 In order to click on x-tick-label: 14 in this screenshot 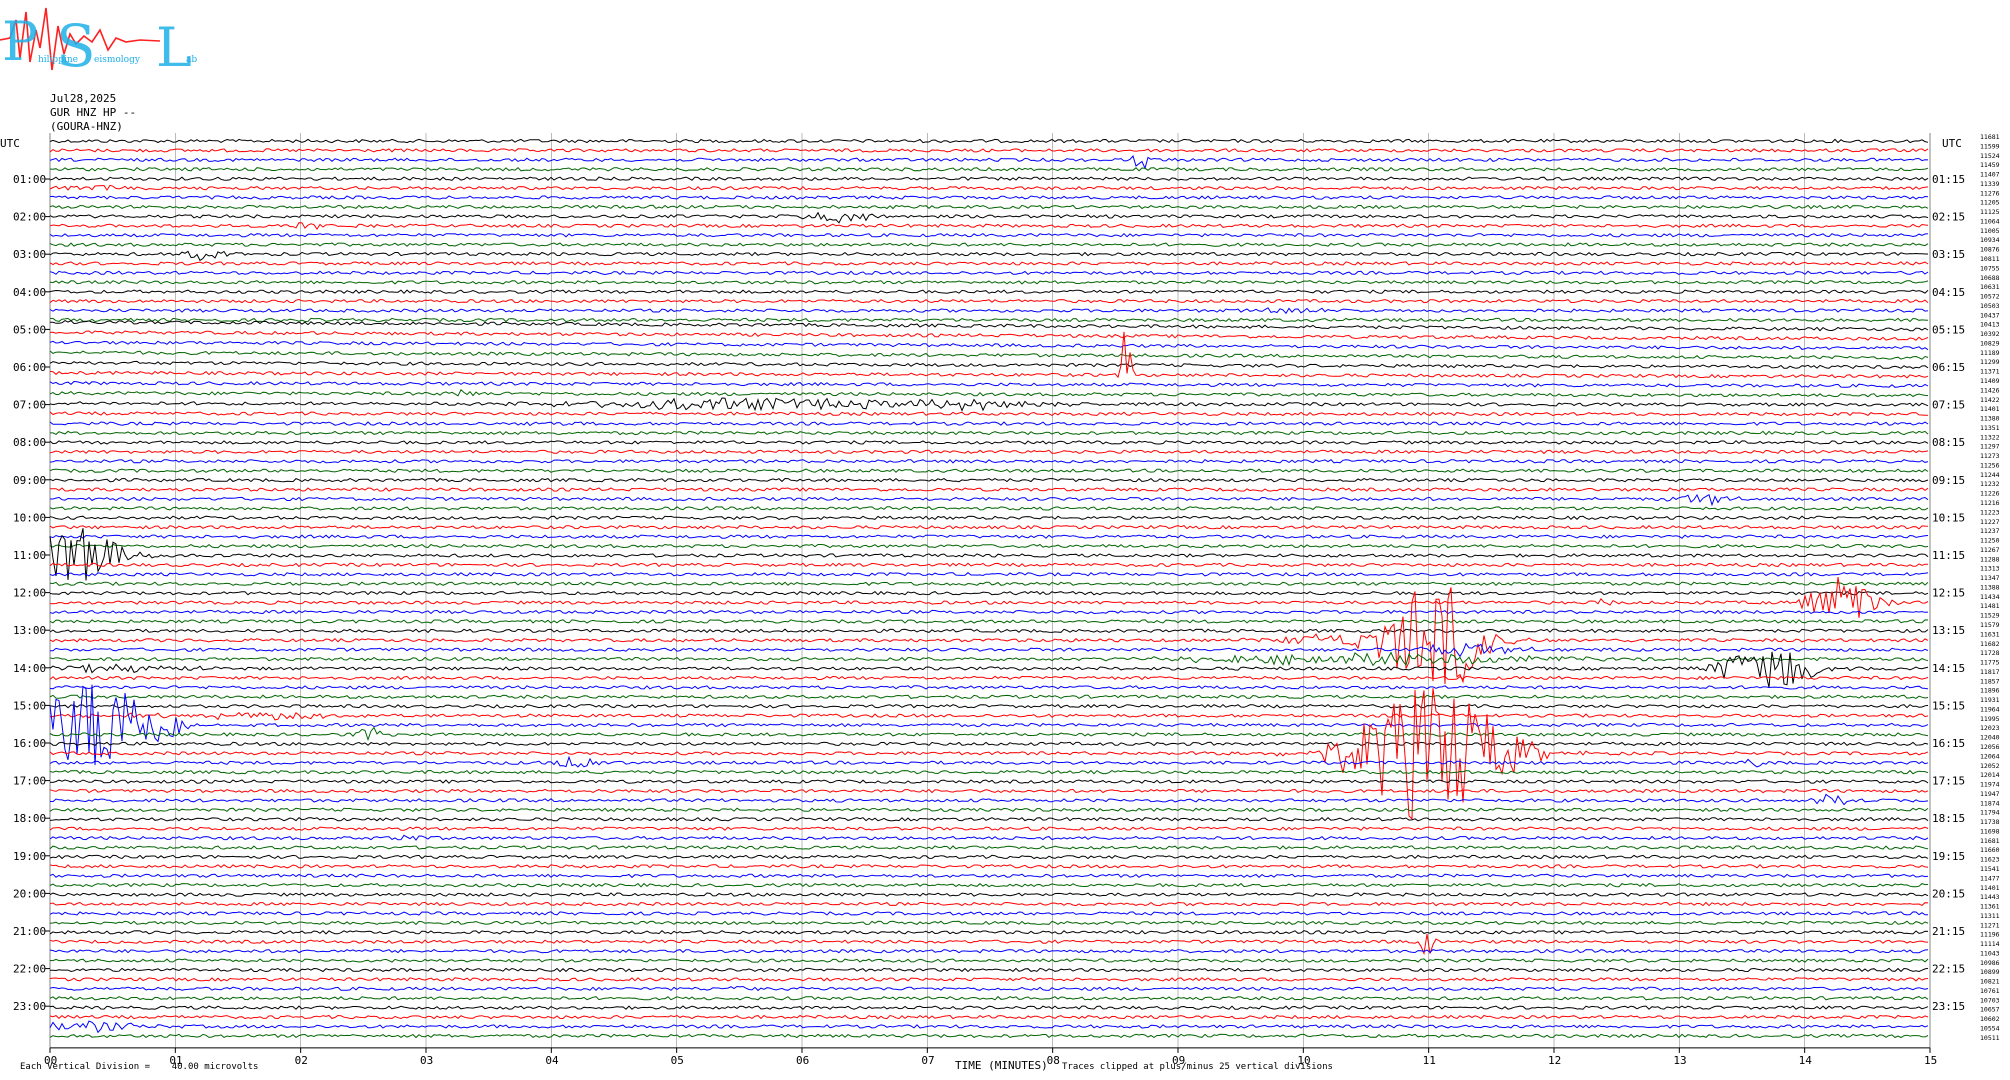, I will do `click(1806, 1060)`.